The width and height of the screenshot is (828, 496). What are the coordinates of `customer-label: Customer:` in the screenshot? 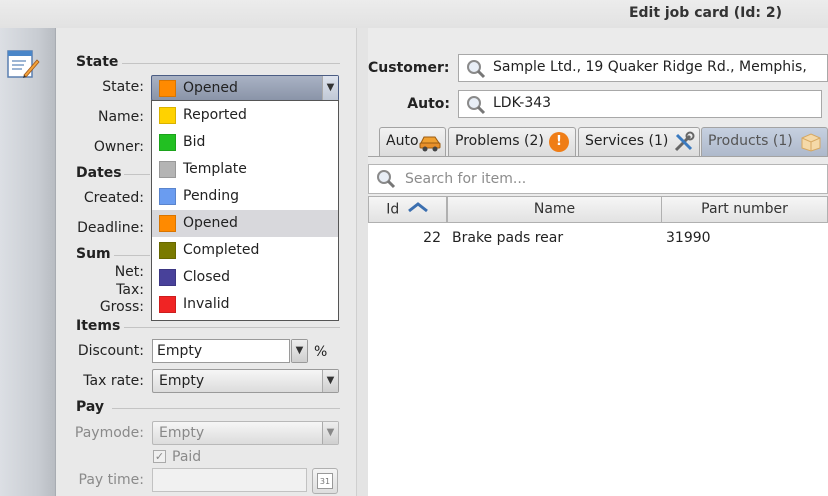 It's located at (409, 68).